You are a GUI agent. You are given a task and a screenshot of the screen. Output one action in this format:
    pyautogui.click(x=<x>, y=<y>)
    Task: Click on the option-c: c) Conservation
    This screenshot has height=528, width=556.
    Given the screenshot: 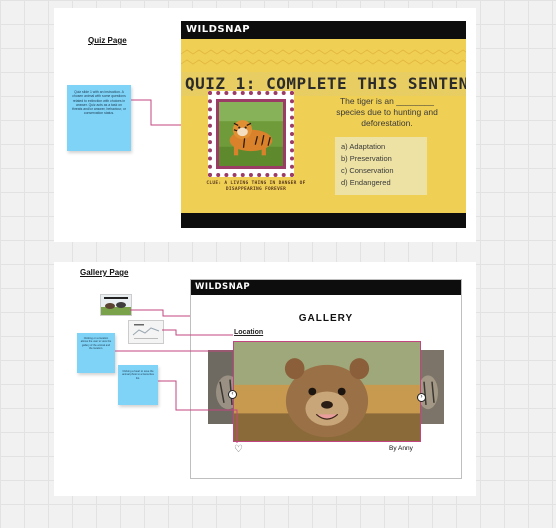 What is the action you would take?
    pyautogui.click(x=381, y=171)
    